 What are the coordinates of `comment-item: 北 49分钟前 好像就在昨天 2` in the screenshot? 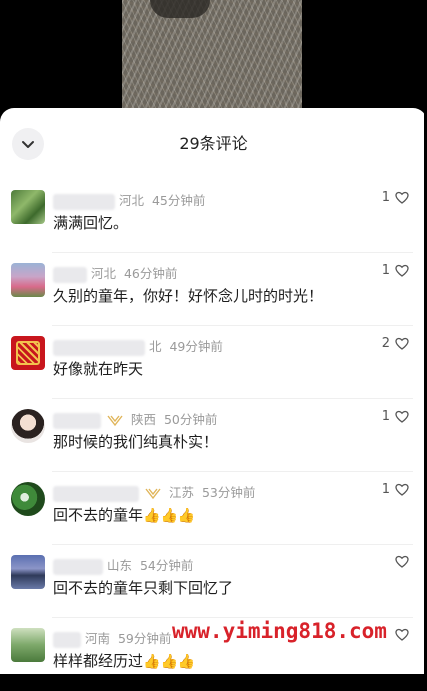 It's located at (213, 362).